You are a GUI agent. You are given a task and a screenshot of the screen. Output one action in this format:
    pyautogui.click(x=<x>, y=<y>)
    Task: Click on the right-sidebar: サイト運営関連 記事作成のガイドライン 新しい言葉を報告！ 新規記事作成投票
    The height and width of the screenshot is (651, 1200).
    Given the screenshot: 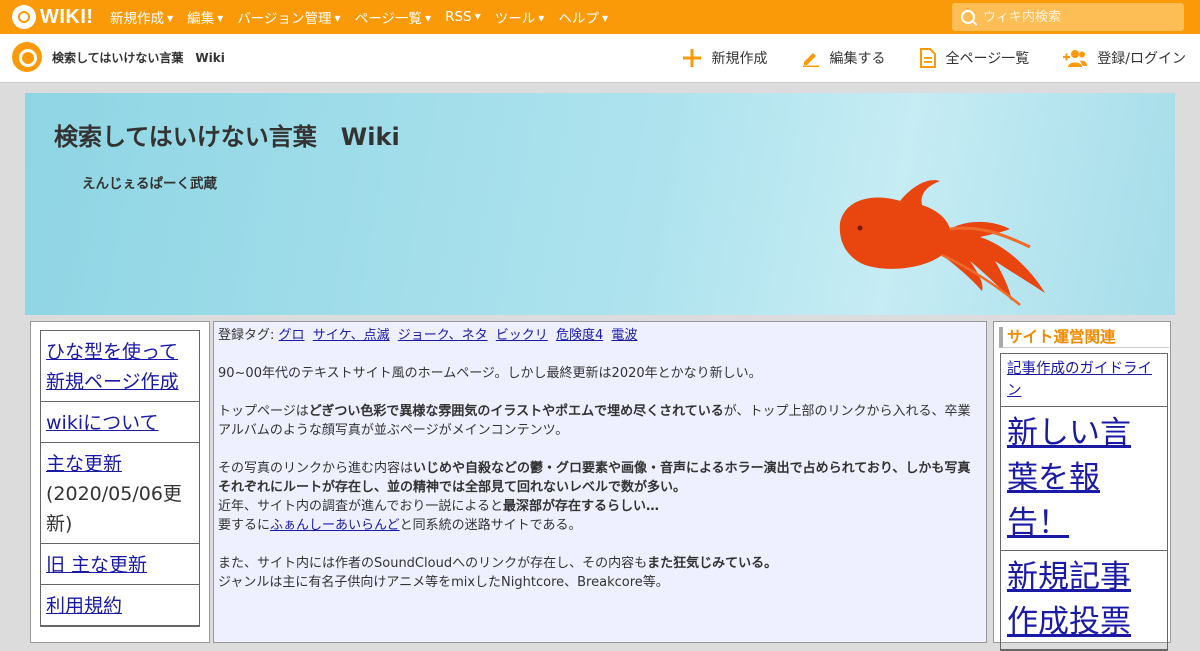 What is the action you would take?
    pyautogui.click(x=1082, y=486)
    